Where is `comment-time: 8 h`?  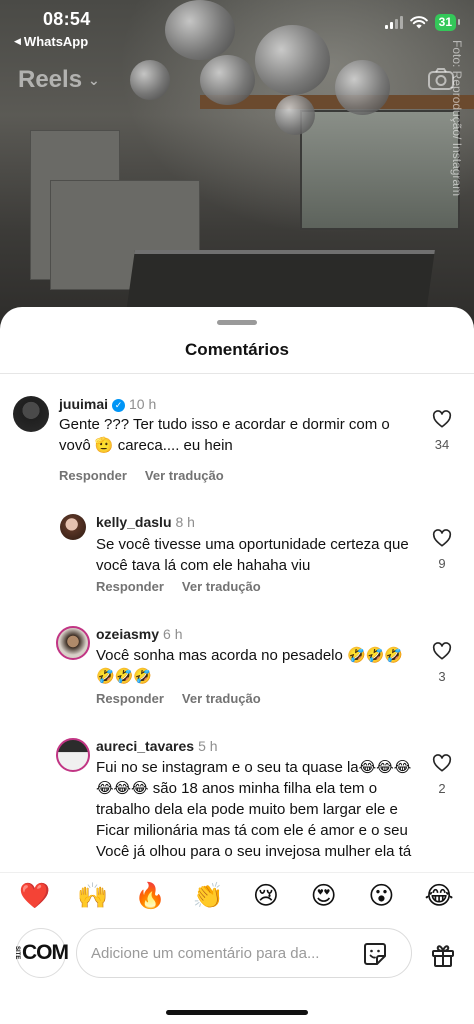 comment-time: 8 h is located at coordinates (185, 522).